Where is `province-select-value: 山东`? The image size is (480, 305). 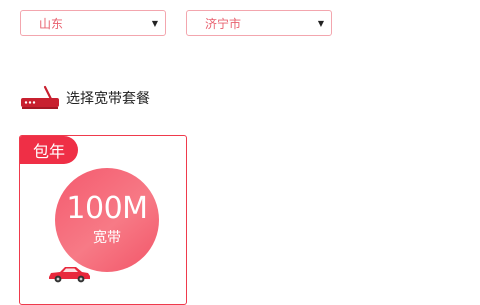 province-select-value: 山东 is located at coordinates (51, 23).